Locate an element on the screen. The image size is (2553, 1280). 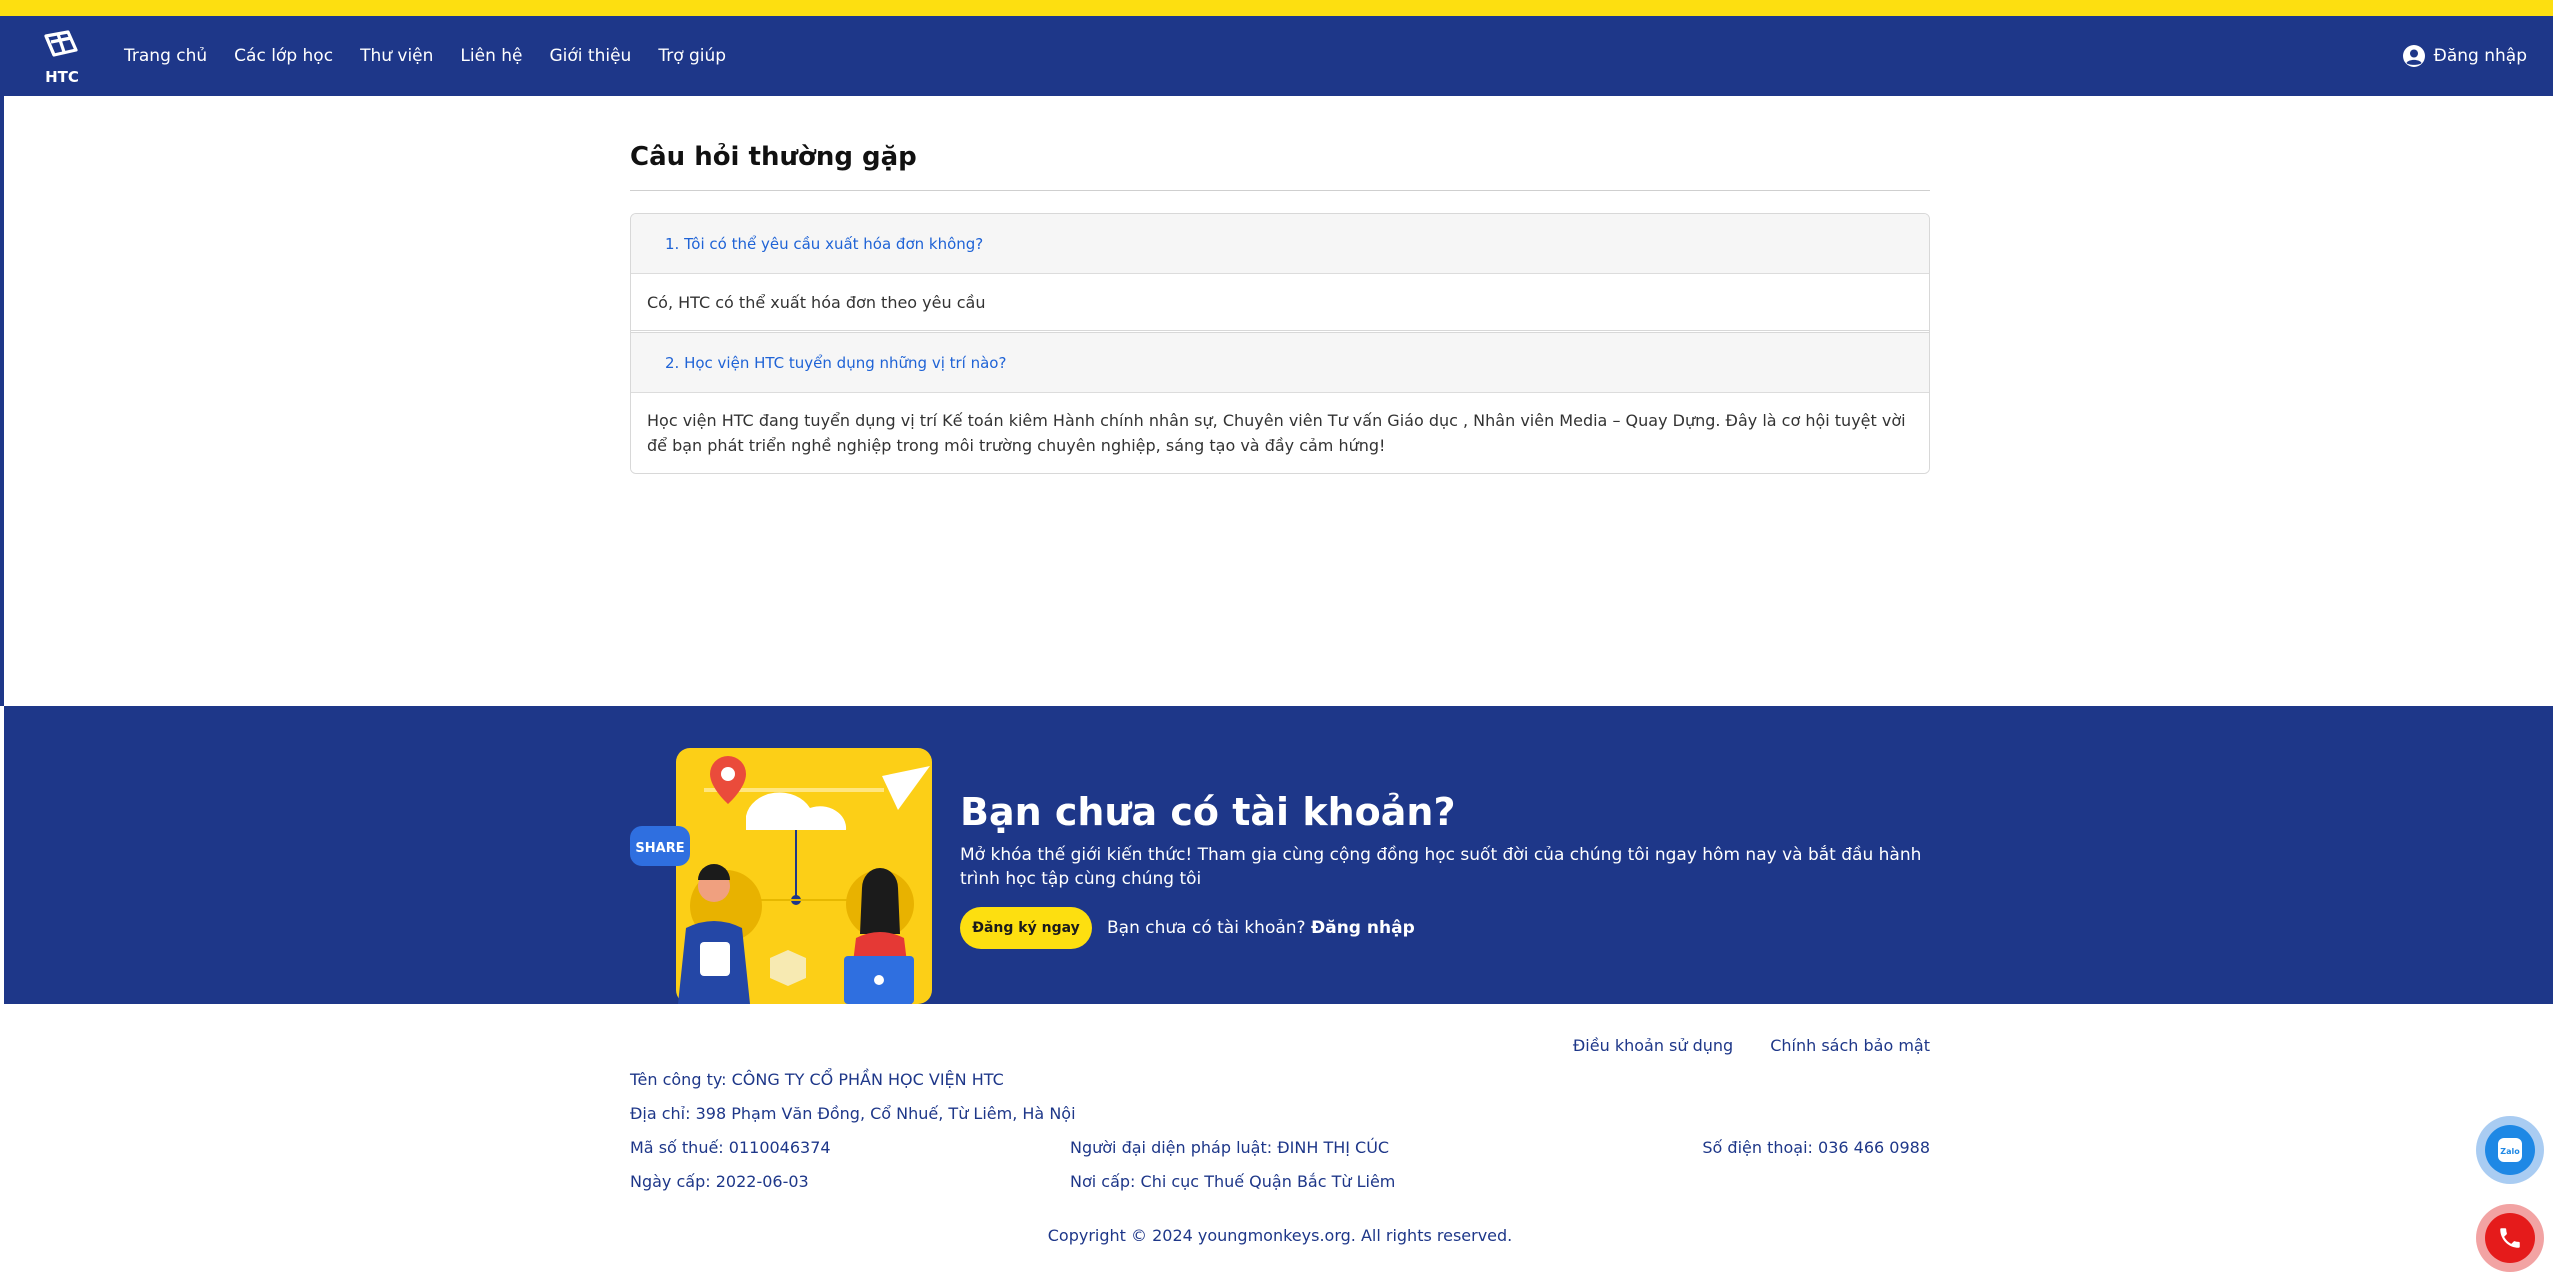
phone-call-button is located at coordinates (2510, 1238).